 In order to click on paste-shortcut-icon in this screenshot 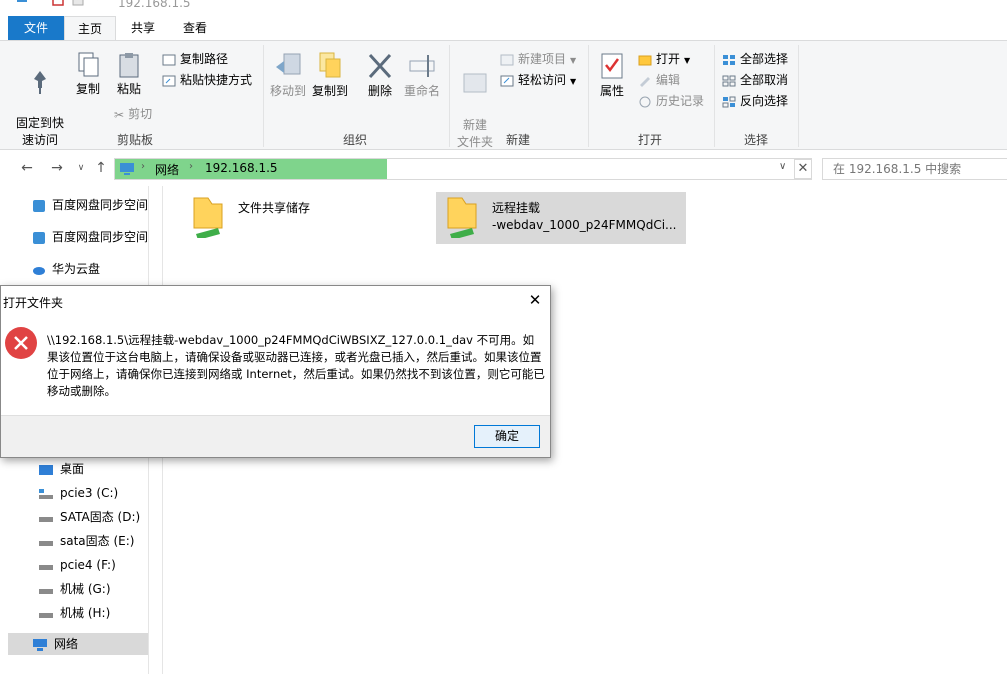, I will do `click(169, 80)`.